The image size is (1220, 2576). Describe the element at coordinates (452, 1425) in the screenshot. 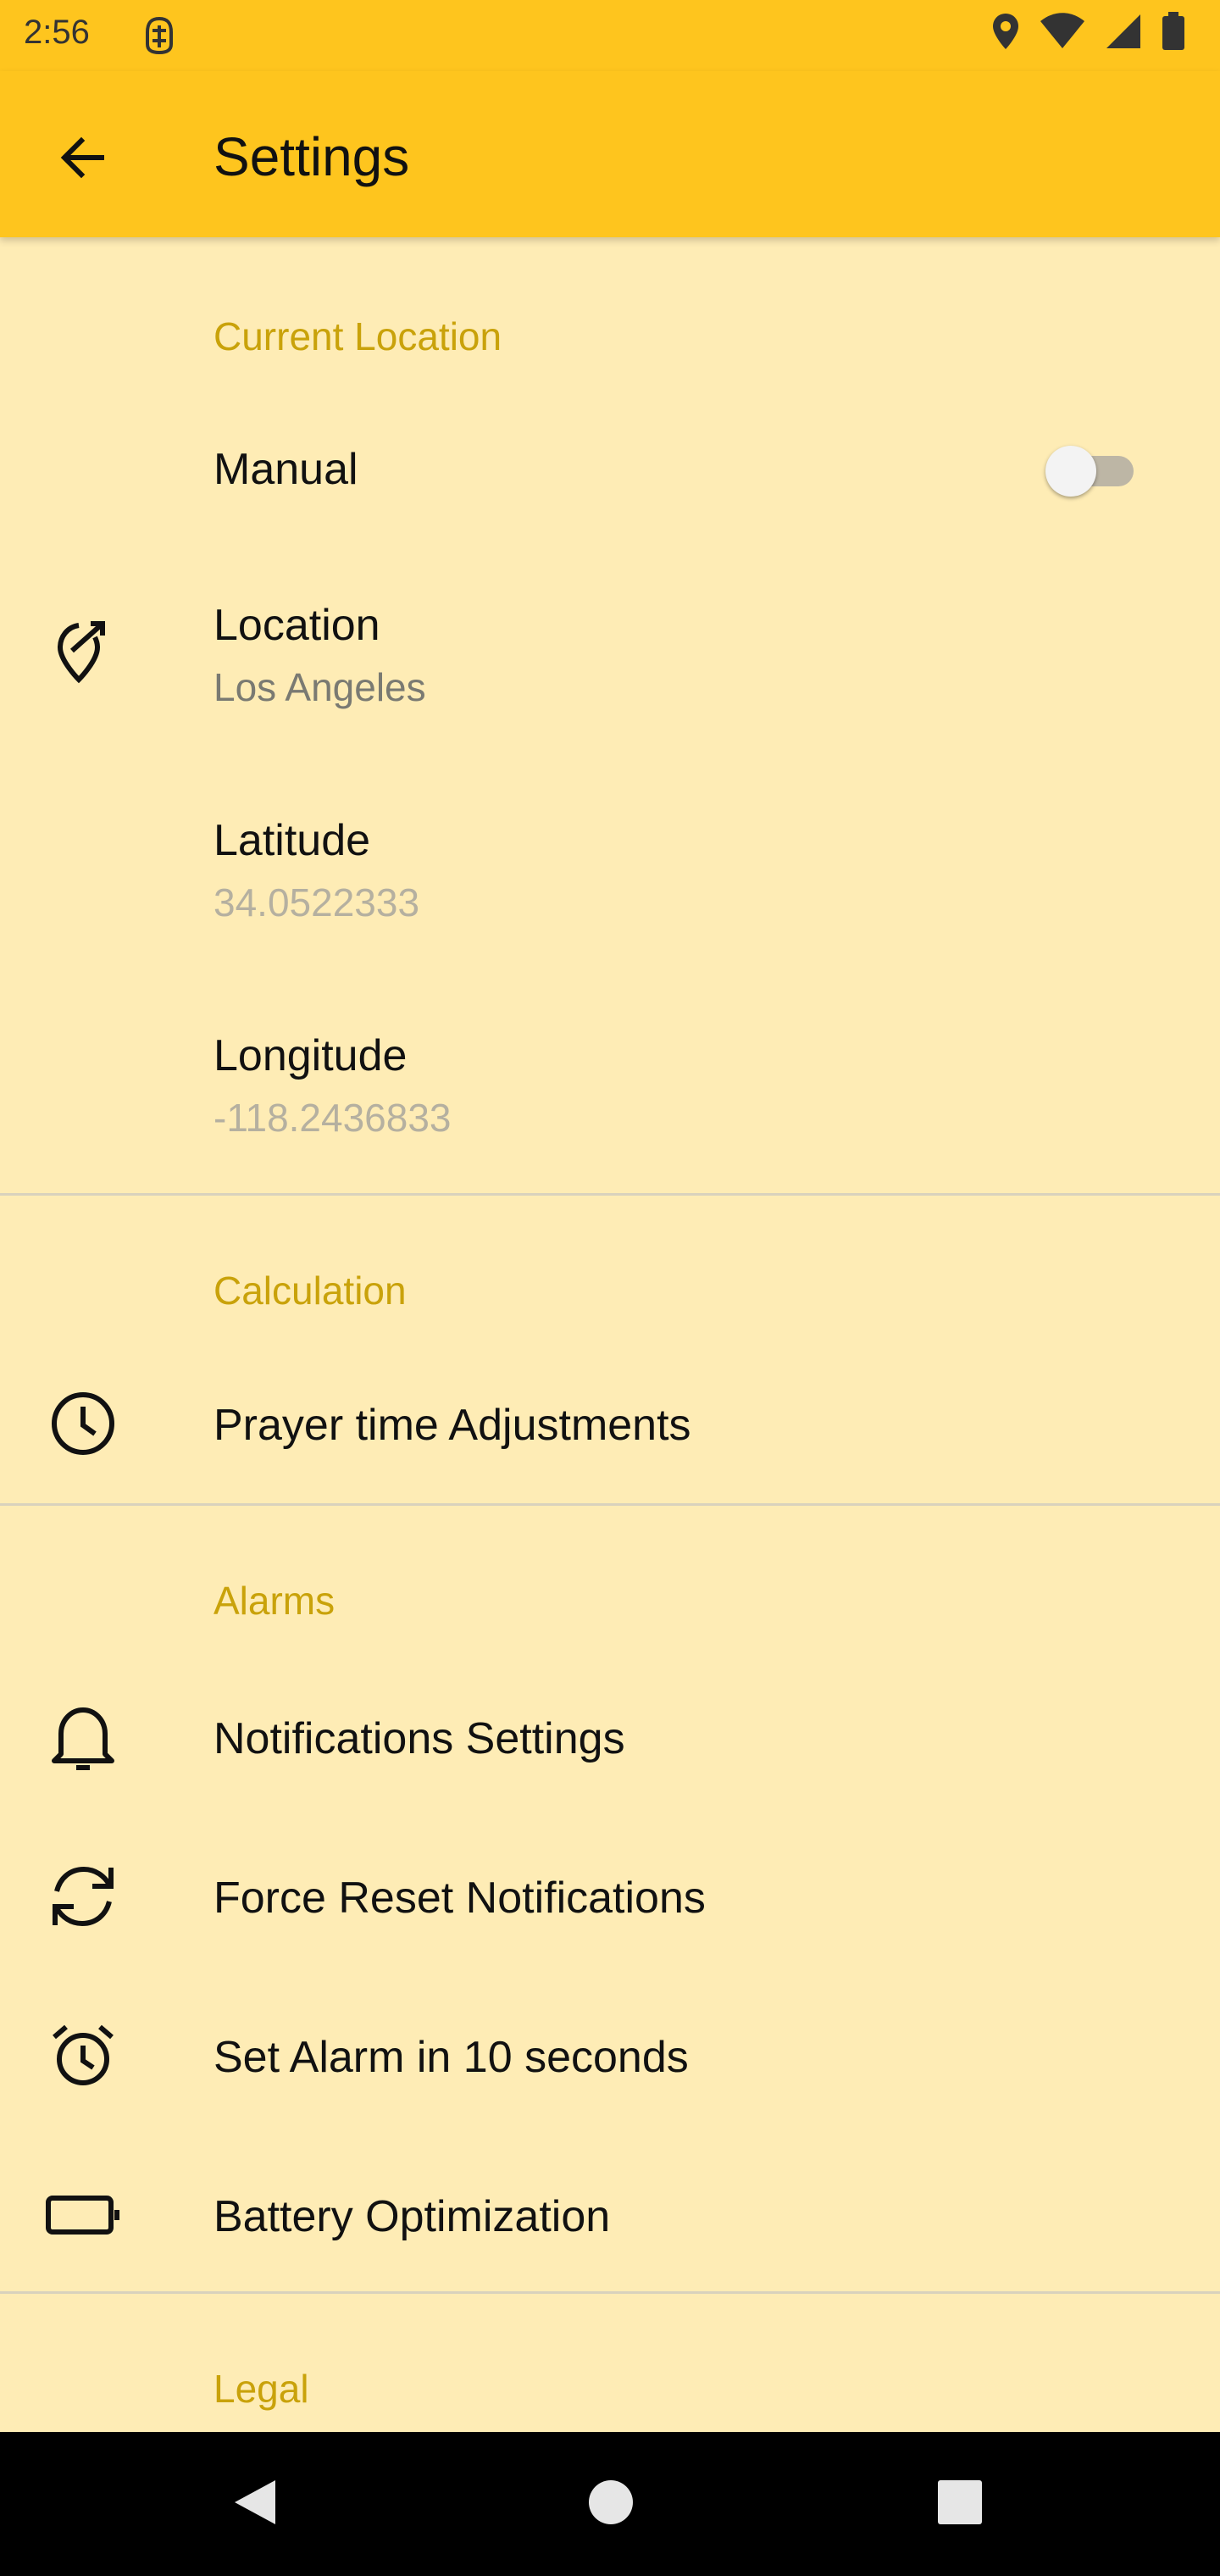

I see `setting-prayer-adjustments-title: Prayer time Adjustments` at that location.